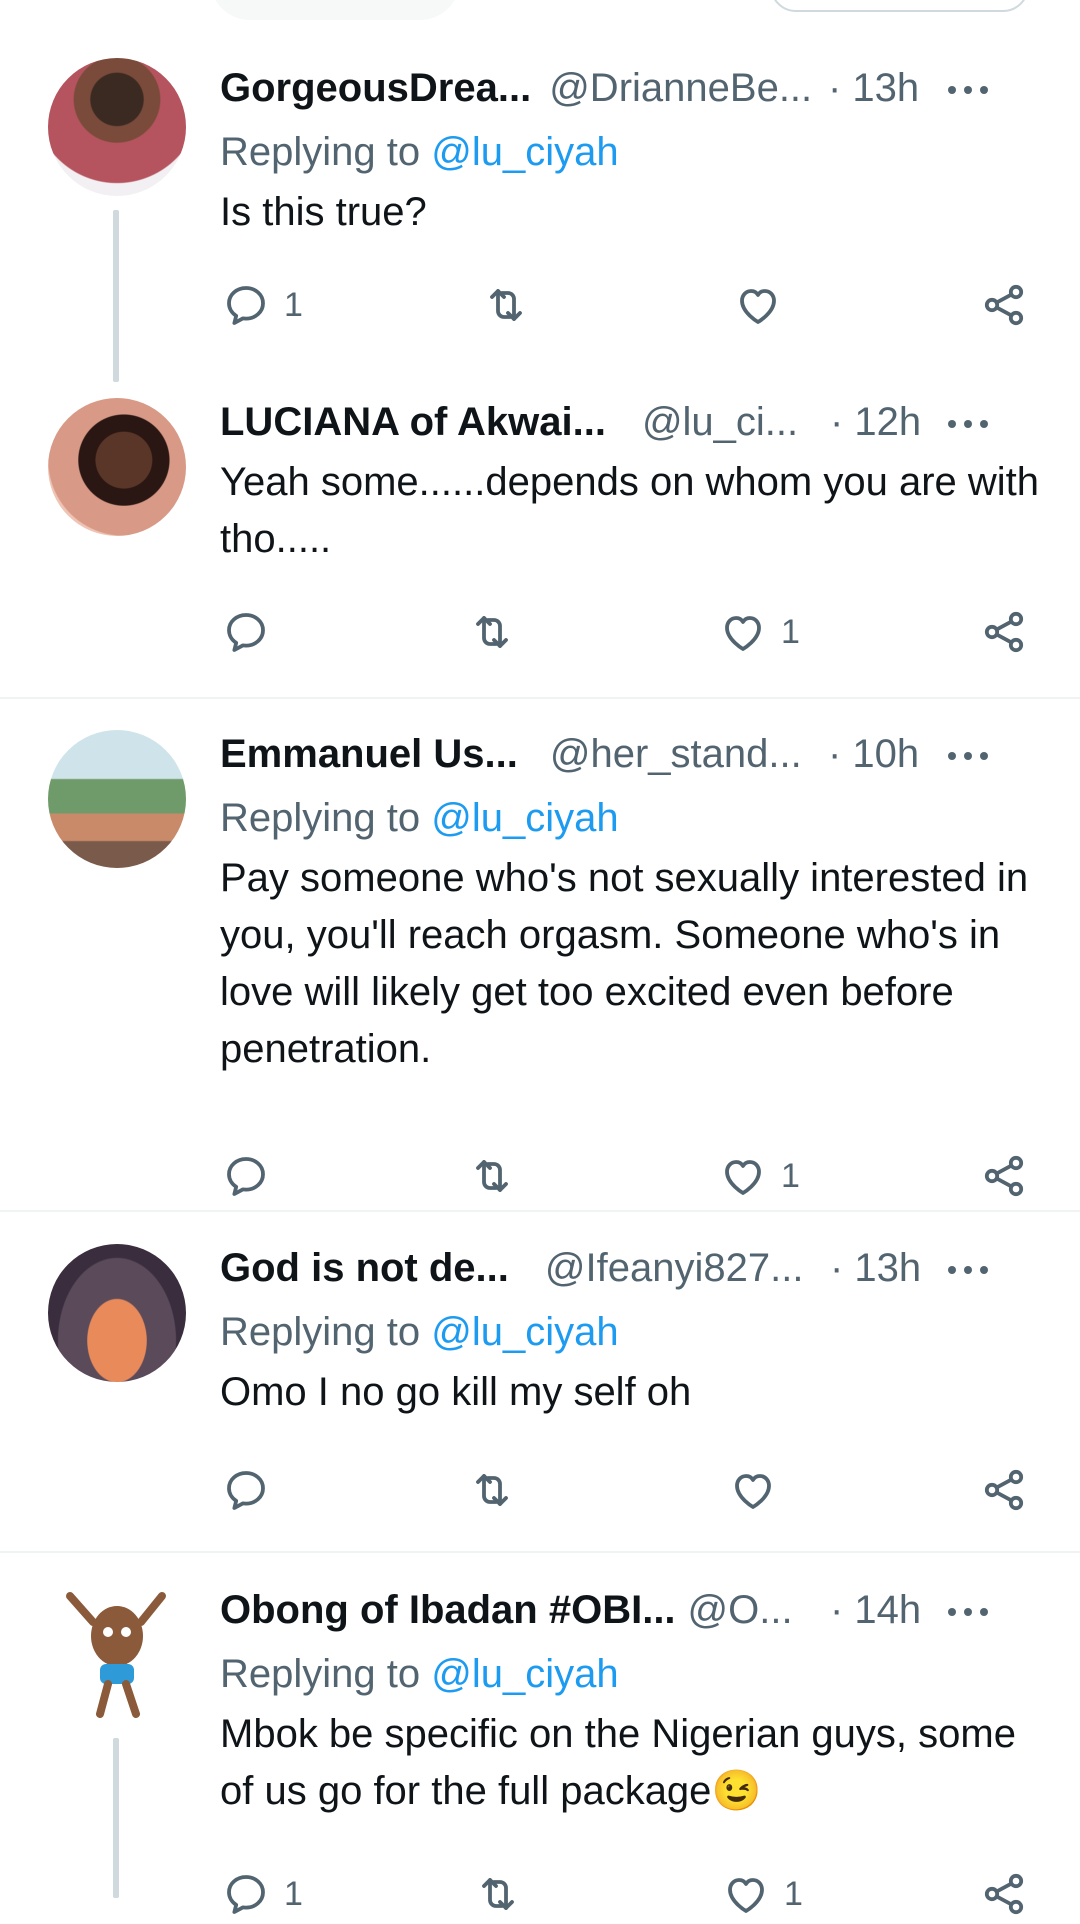 This screenshot has height=1924, width=1080. What do you see at coordinates (630, 422) in the screenshot?
I see `tweet-header: LUCIANA of Akwai... @lu_ci... · 12h` at bounding box center [630, 422].